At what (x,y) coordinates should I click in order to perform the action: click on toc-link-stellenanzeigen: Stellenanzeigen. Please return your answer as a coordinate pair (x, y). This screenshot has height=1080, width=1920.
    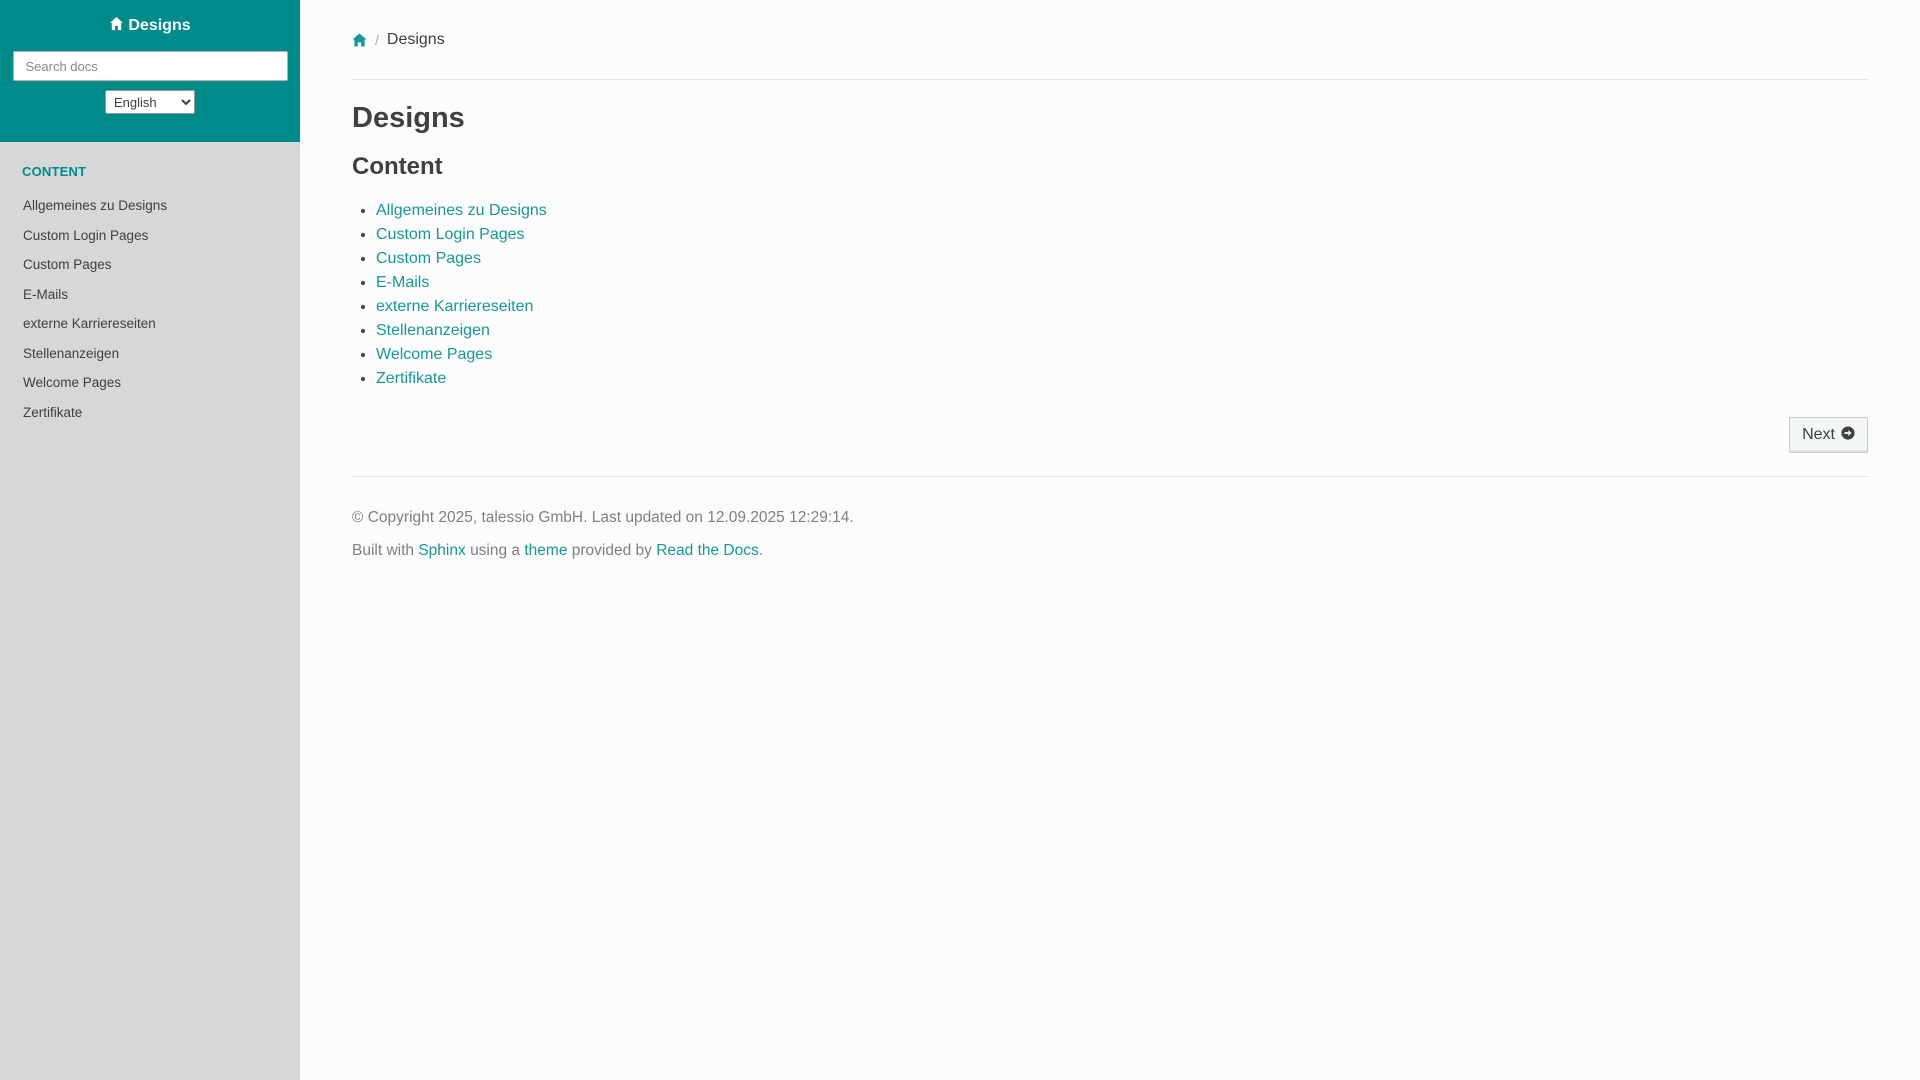
    Looking at the image, I should click on (433, 330).